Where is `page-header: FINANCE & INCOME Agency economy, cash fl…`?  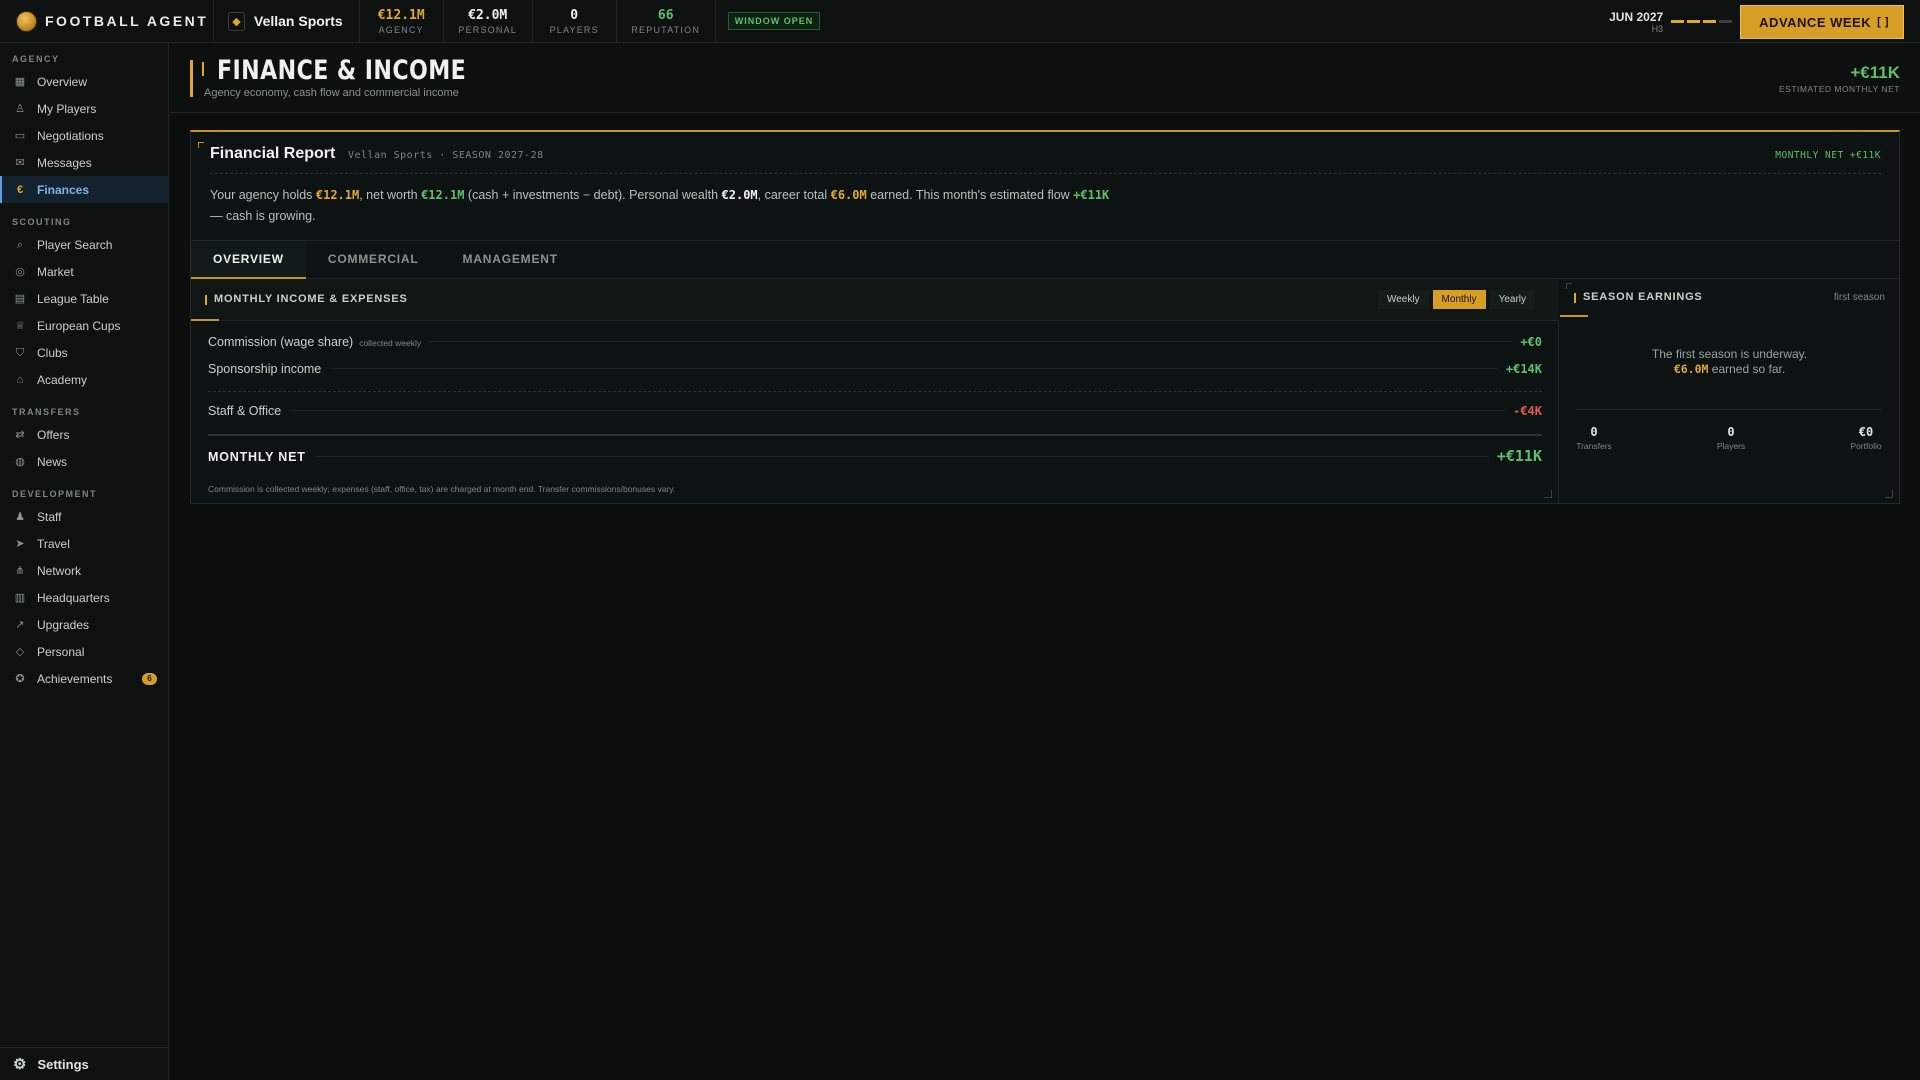
page-header: FINANCE & INCOME Agency economy, cash fl… is located at coordinates (1045, 78).